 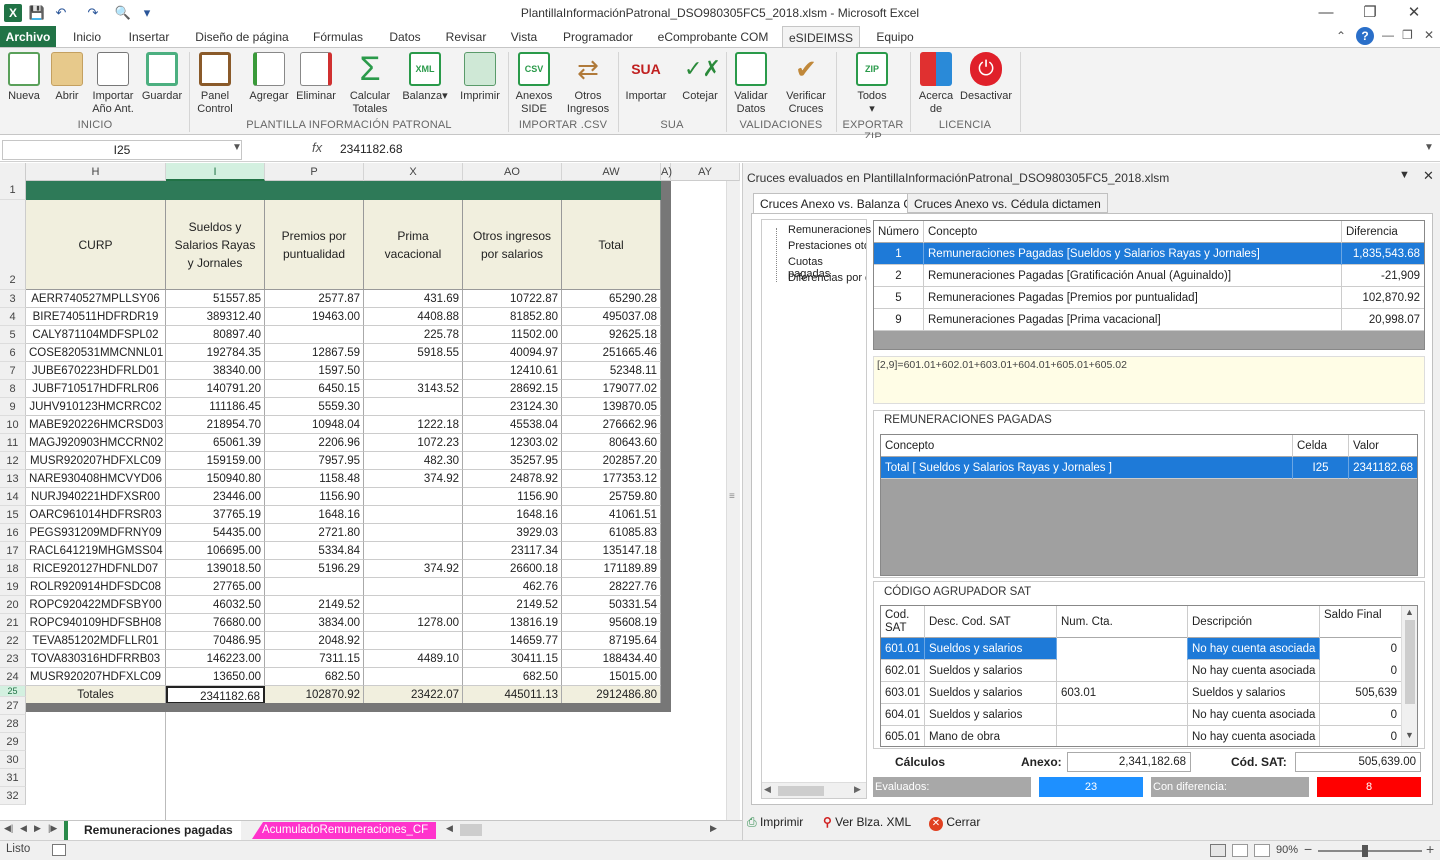 I want to click on sueldos-cell: 51557.85, so click(x=215, y=299).